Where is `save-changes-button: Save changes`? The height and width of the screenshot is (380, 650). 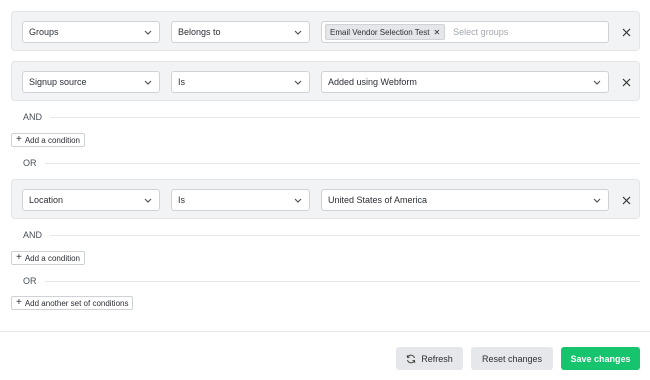 save-changes-button: Save changes is located at coordinates (600, 358).